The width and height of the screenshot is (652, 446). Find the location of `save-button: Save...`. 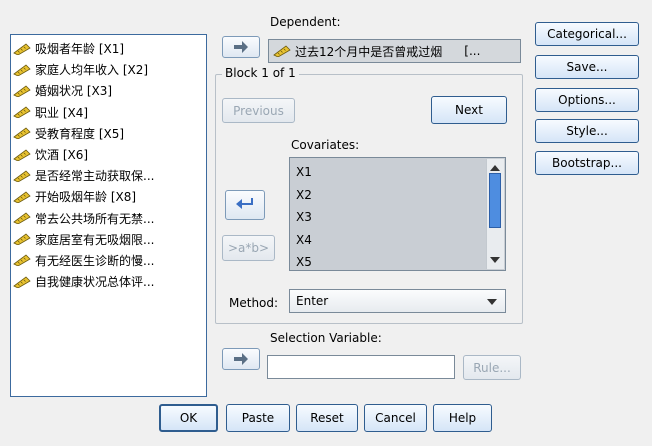

save-button: Save... is located at coordinates (587, 67).